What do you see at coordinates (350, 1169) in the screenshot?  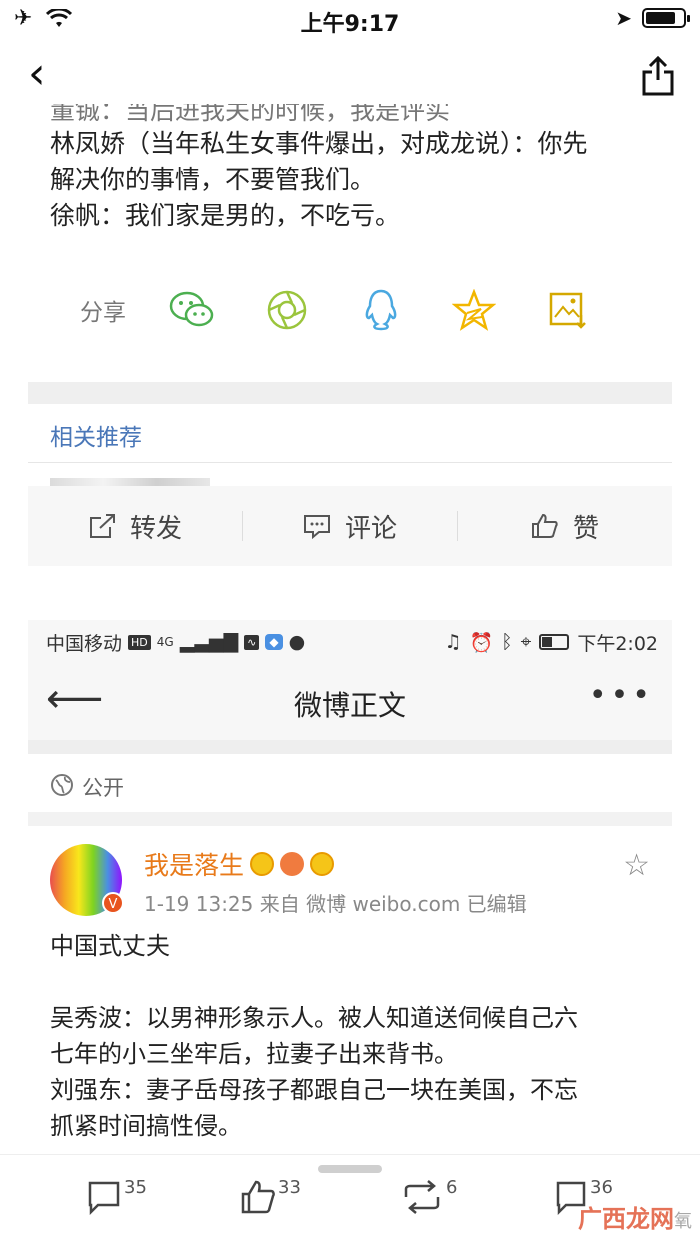 I see `home-indicator` at bounding box center [350, 1169].